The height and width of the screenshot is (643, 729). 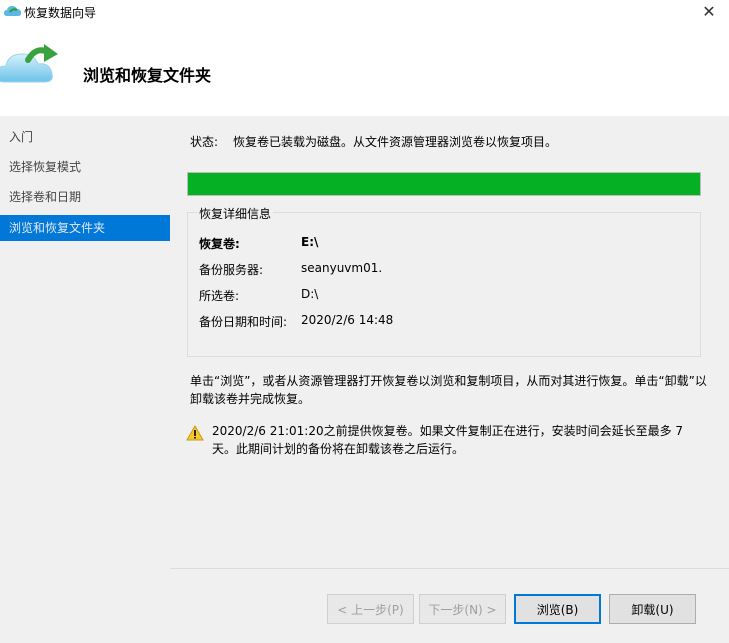 I want to click on step-getting-started: 入门, so click(x=85, y=137).